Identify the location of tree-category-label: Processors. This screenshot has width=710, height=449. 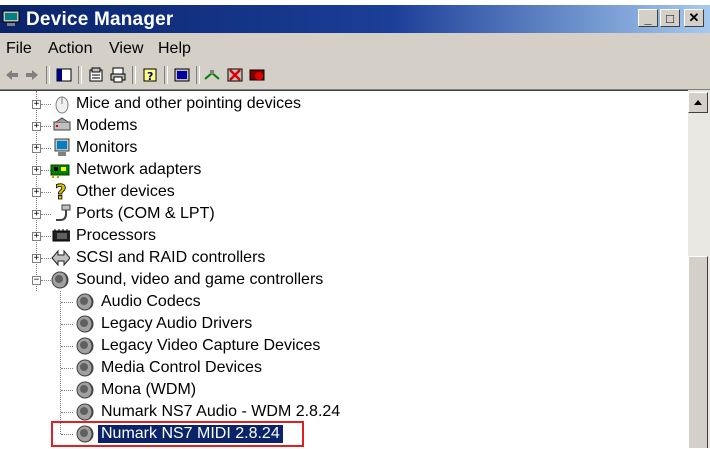
(116, 235).